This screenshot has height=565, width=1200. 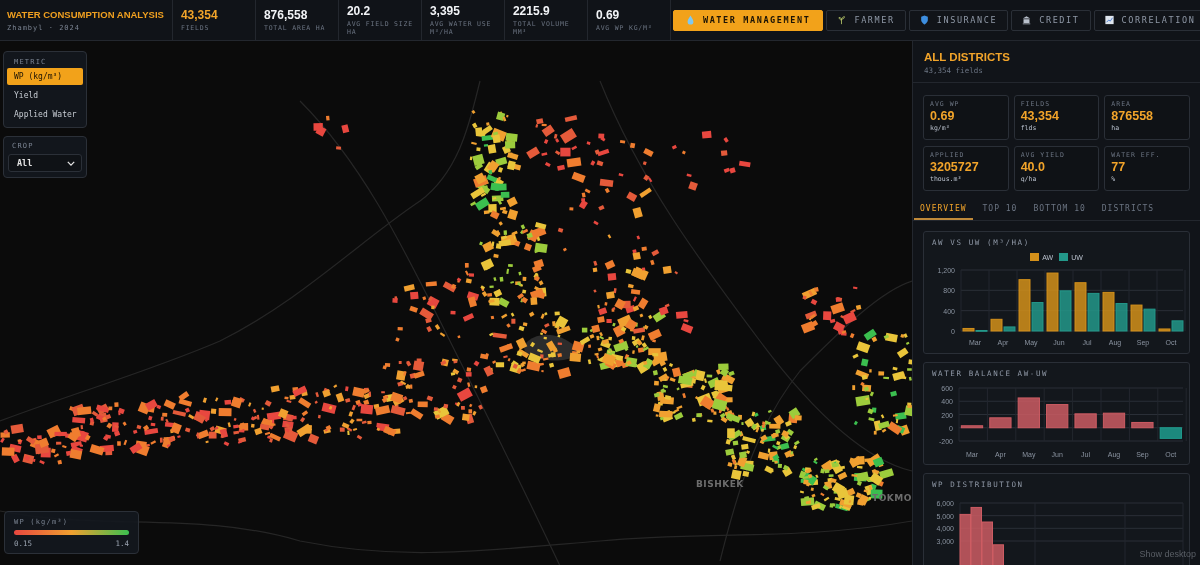 What do you see at coordinates (286, 15) in the screenshot?
I see `stat-value: 876,558` at bounding box center [286, 15].